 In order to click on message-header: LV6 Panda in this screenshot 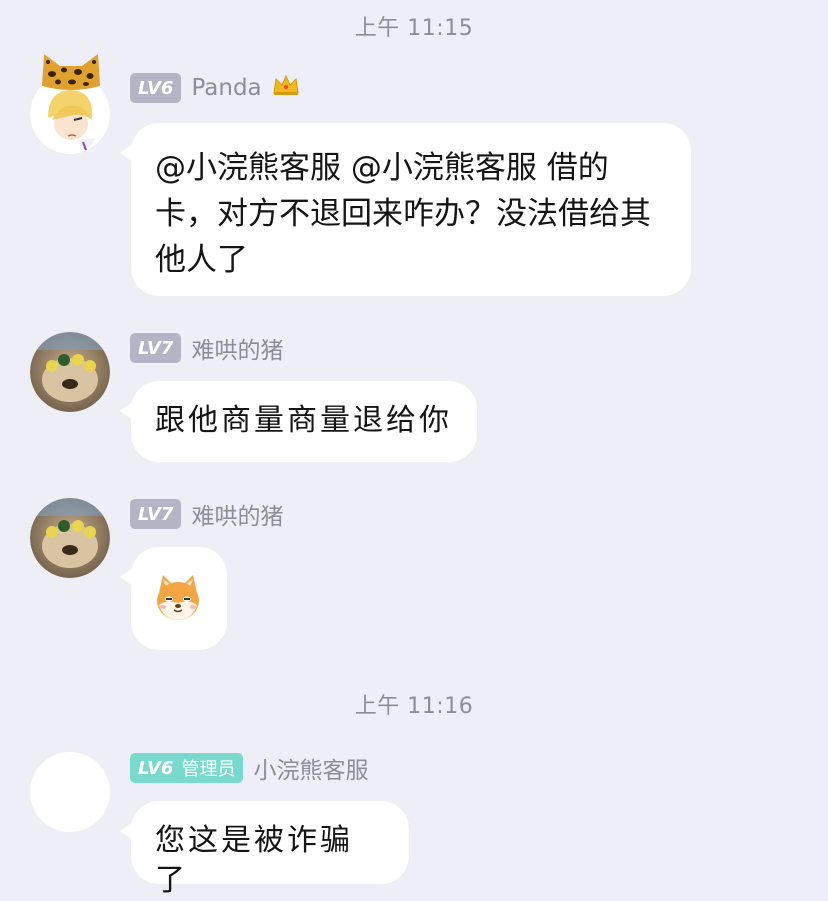, I will do `click(215, 88)`.